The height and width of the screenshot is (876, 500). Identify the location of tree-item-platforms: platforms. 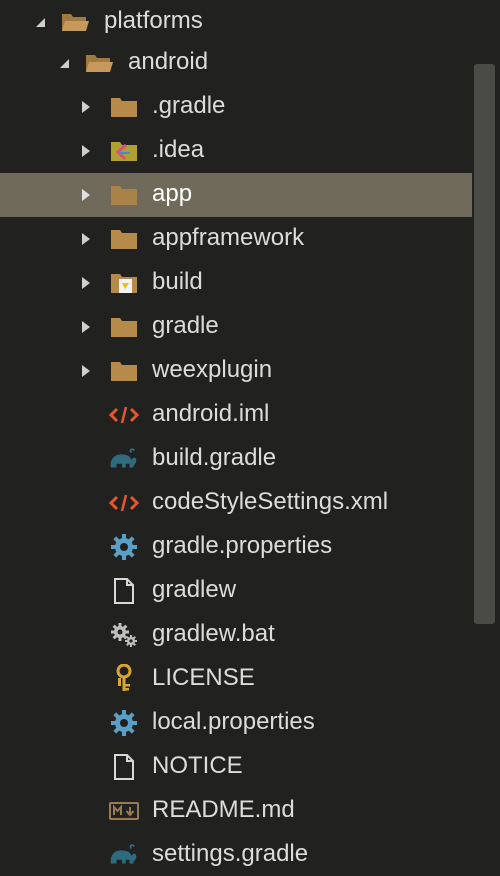
(236, 22).